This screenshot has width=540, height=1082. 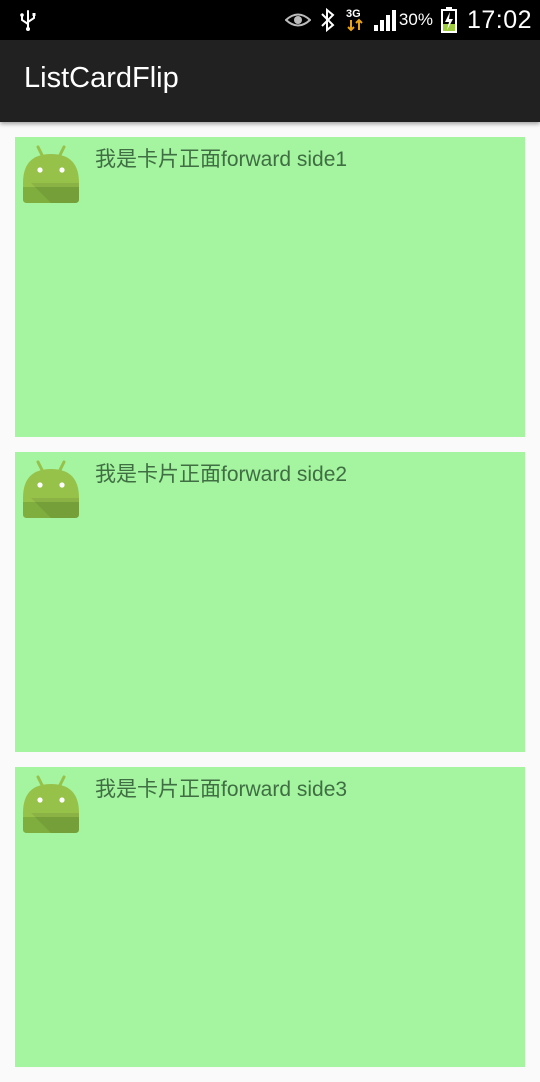 I want to click on clock: 17:02, so click(x=499, y=19).